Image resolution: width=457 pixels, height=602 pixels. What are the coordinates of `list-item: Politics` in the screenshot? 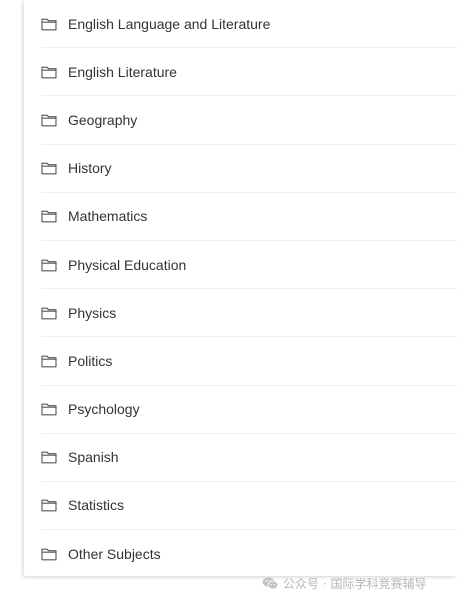 It's located at (249, 361).